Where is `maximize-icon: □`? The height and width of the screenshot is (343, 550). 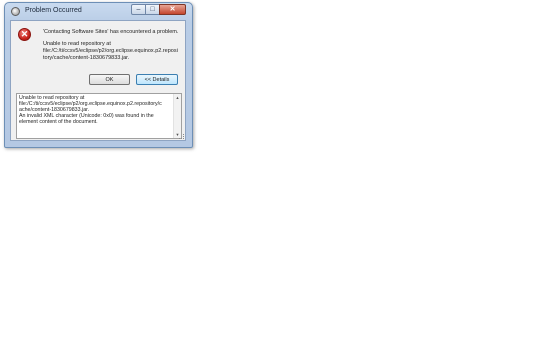 maximize-icon: □ is located at coordinates (152, 9).